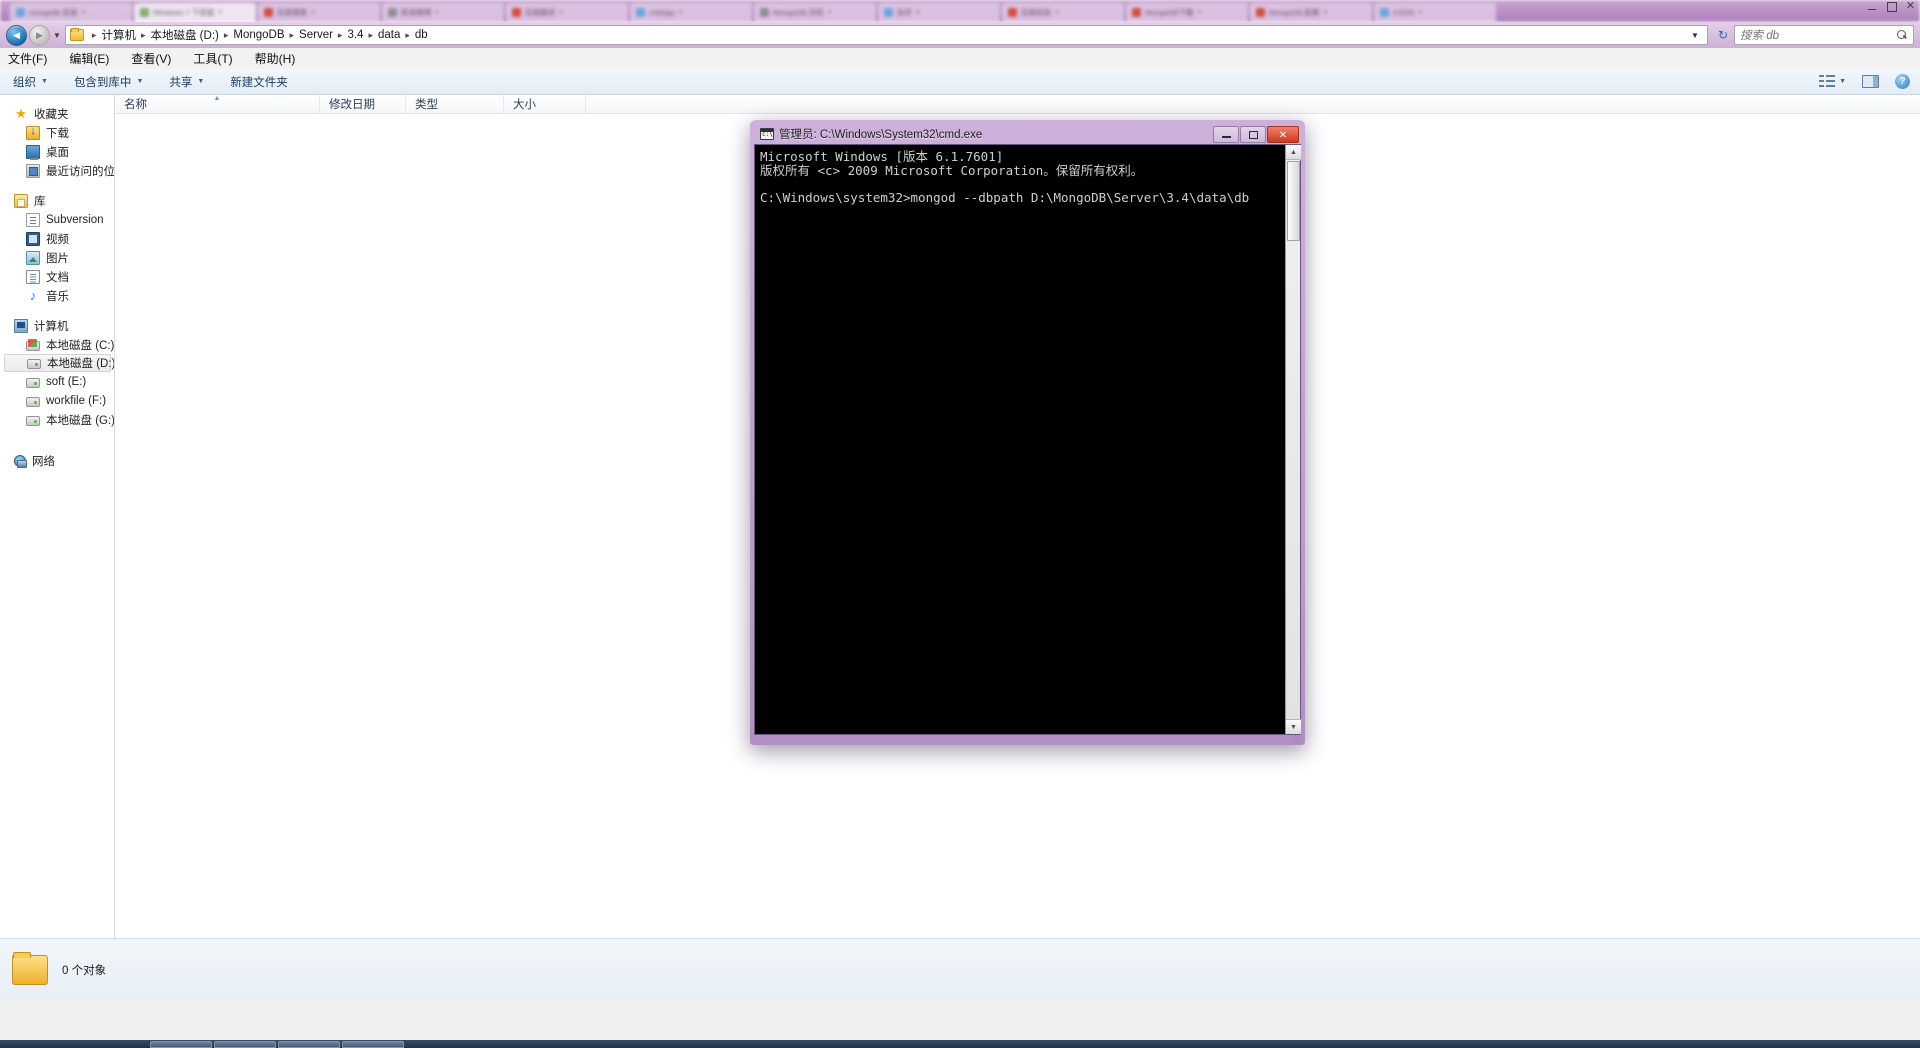 The width and height of the screenshot is (1920, 1048). What do you see at coordinates (195, 12) in the screenshot?
I see `browser-tab: Windows 7 下安装 ×` at bounding box center [195, 12].